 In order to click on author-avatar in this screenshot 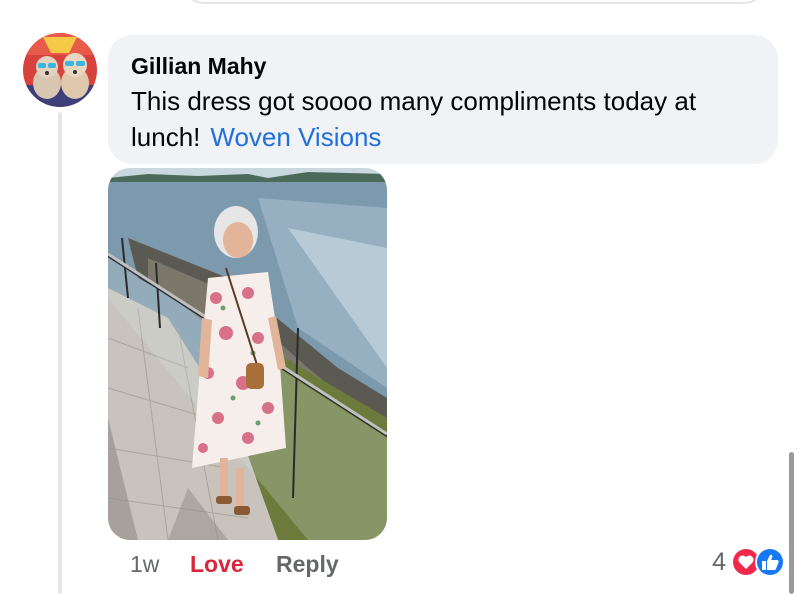, I will do `click(60, 70)`.